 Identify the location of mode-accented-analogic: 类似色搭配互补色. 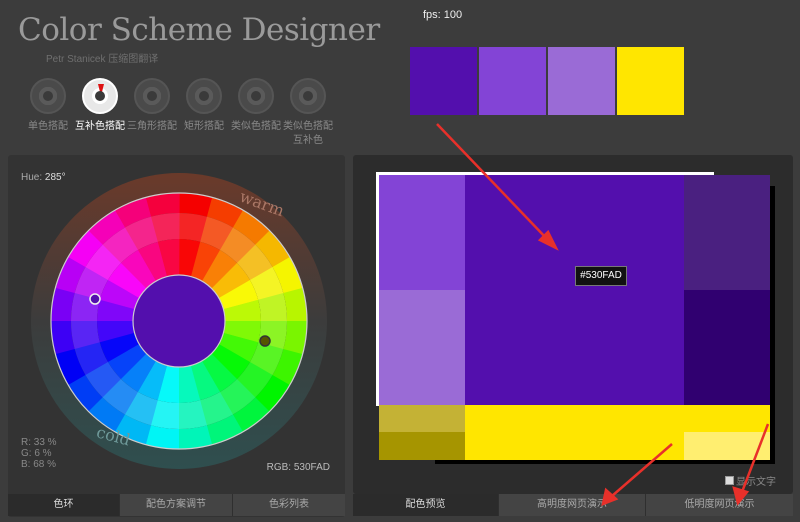
(308, 113).